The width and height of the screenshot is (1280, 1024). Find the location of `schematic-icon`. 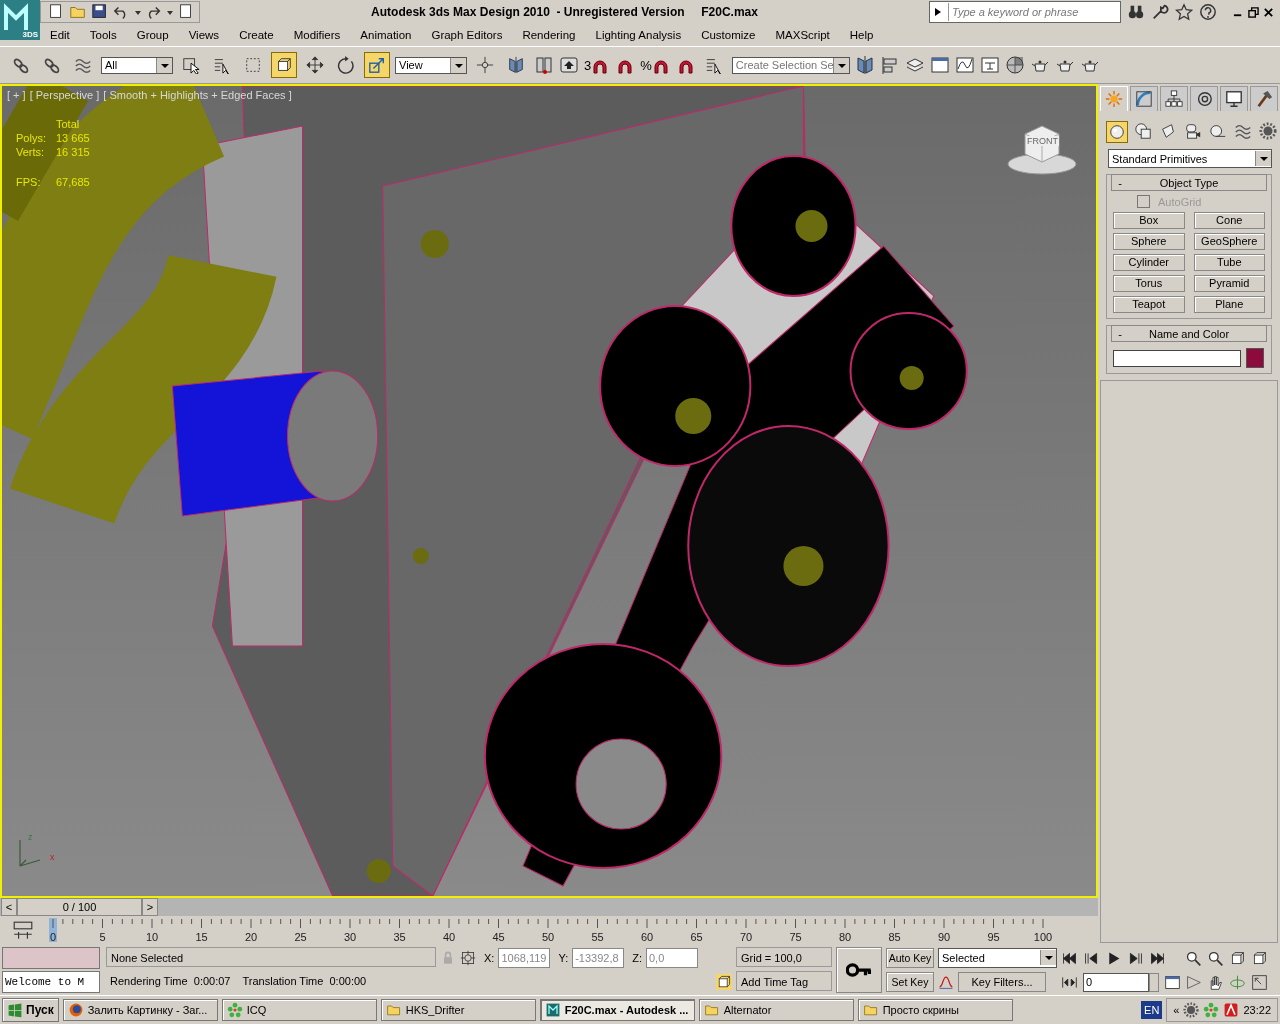

schematic-icon is located at coordinates (989, 65).